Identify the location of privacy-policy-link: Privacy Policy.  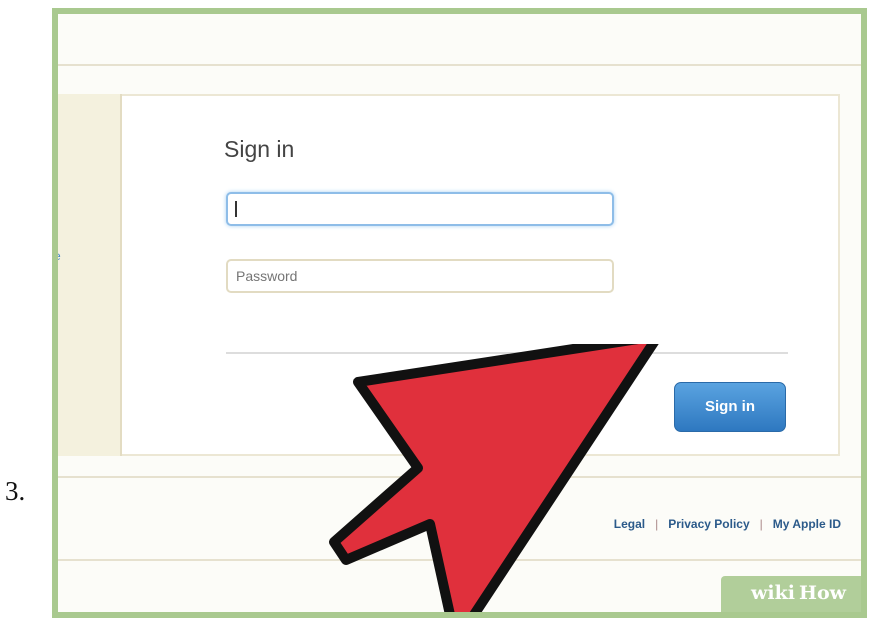
(708, 524).